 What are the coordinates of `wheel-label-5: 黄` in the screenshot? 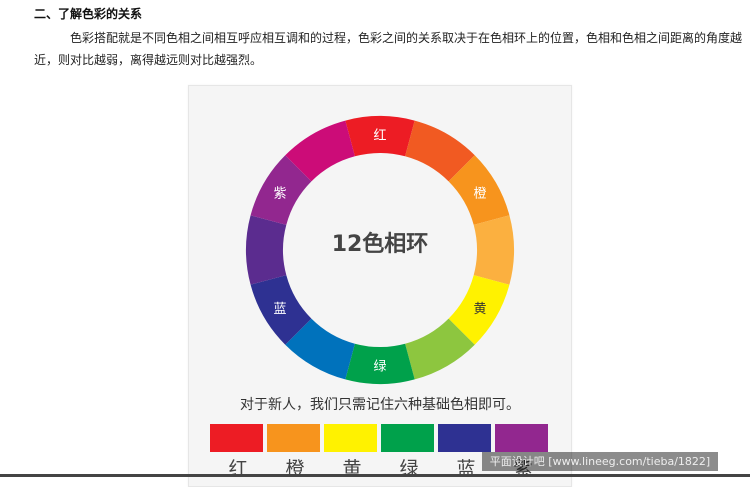 It's located at (480, 309).